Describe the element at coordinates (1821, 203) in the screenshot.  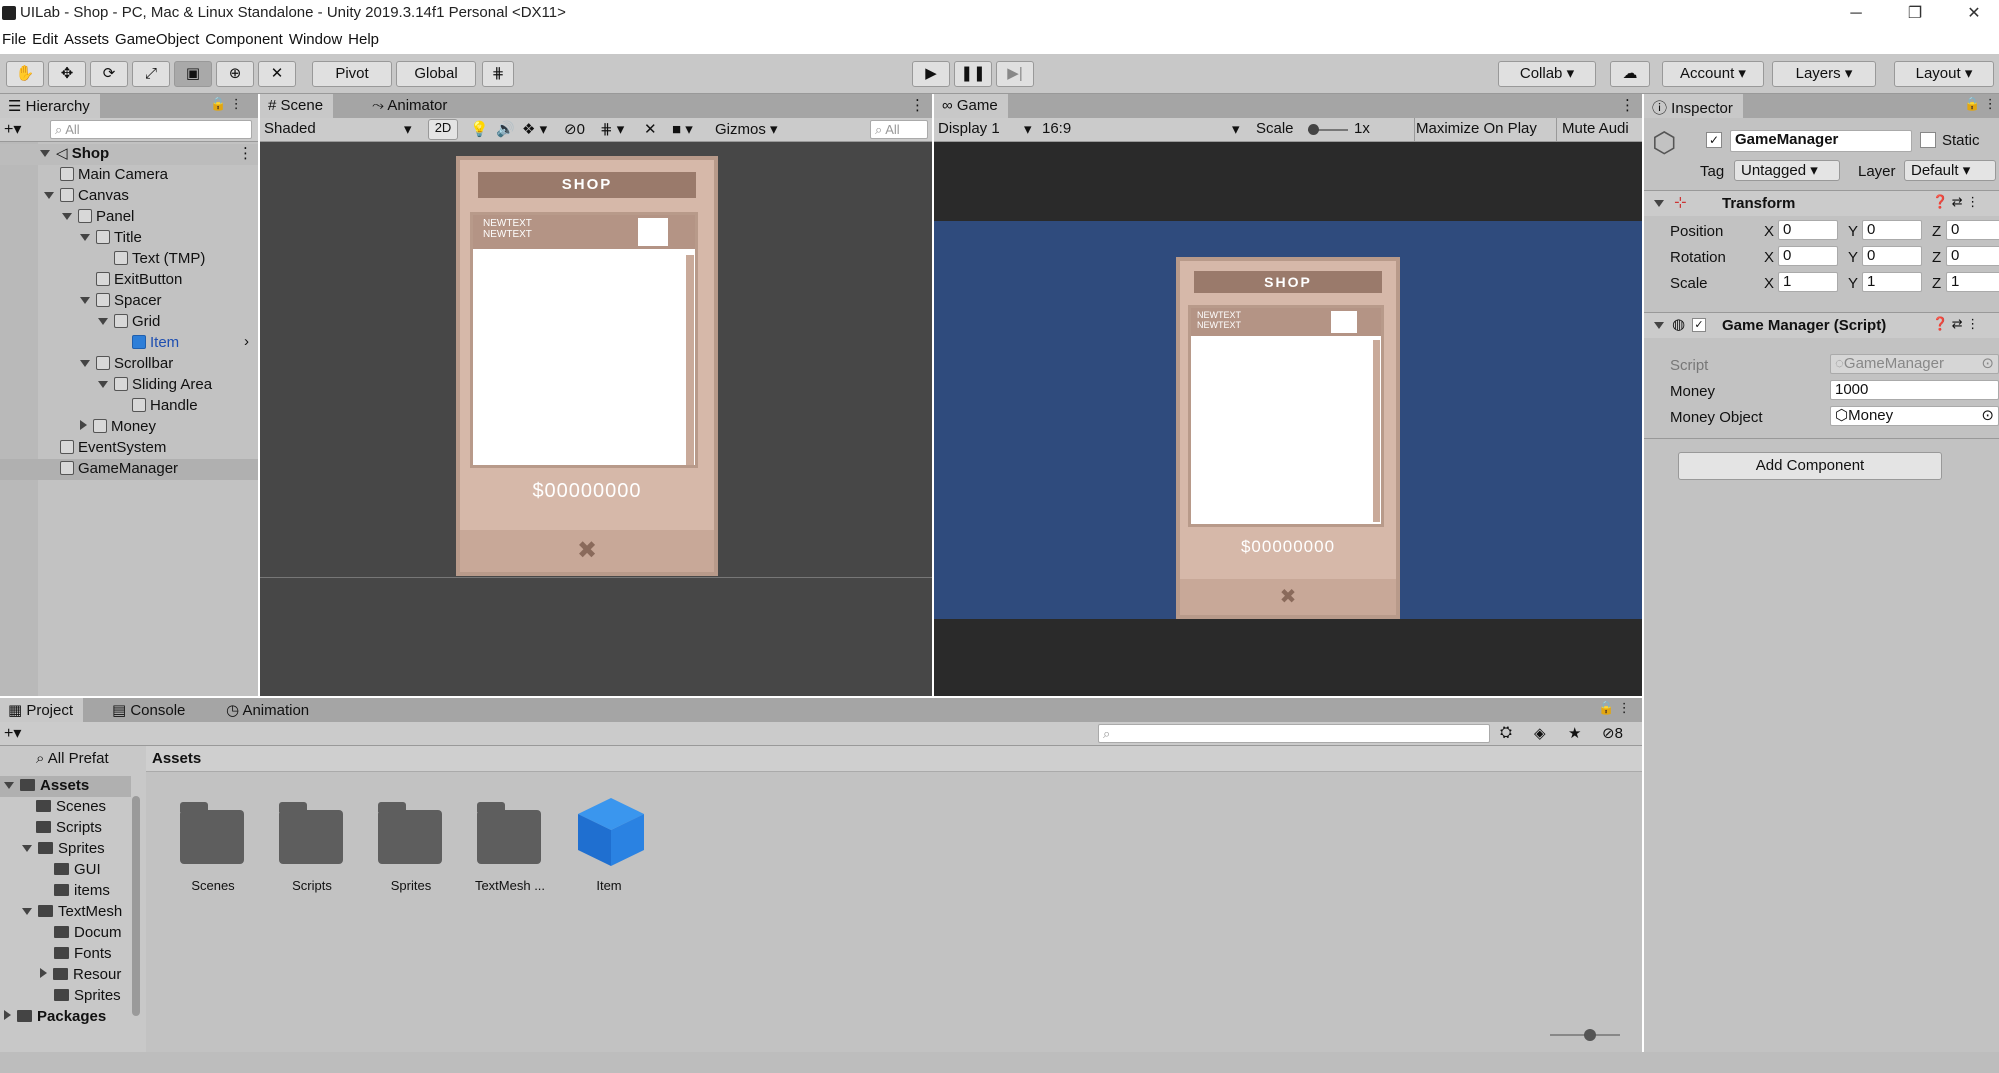
I see `transform-header: ⊹ Transform ❓ ⇄ ⋮` at that location.